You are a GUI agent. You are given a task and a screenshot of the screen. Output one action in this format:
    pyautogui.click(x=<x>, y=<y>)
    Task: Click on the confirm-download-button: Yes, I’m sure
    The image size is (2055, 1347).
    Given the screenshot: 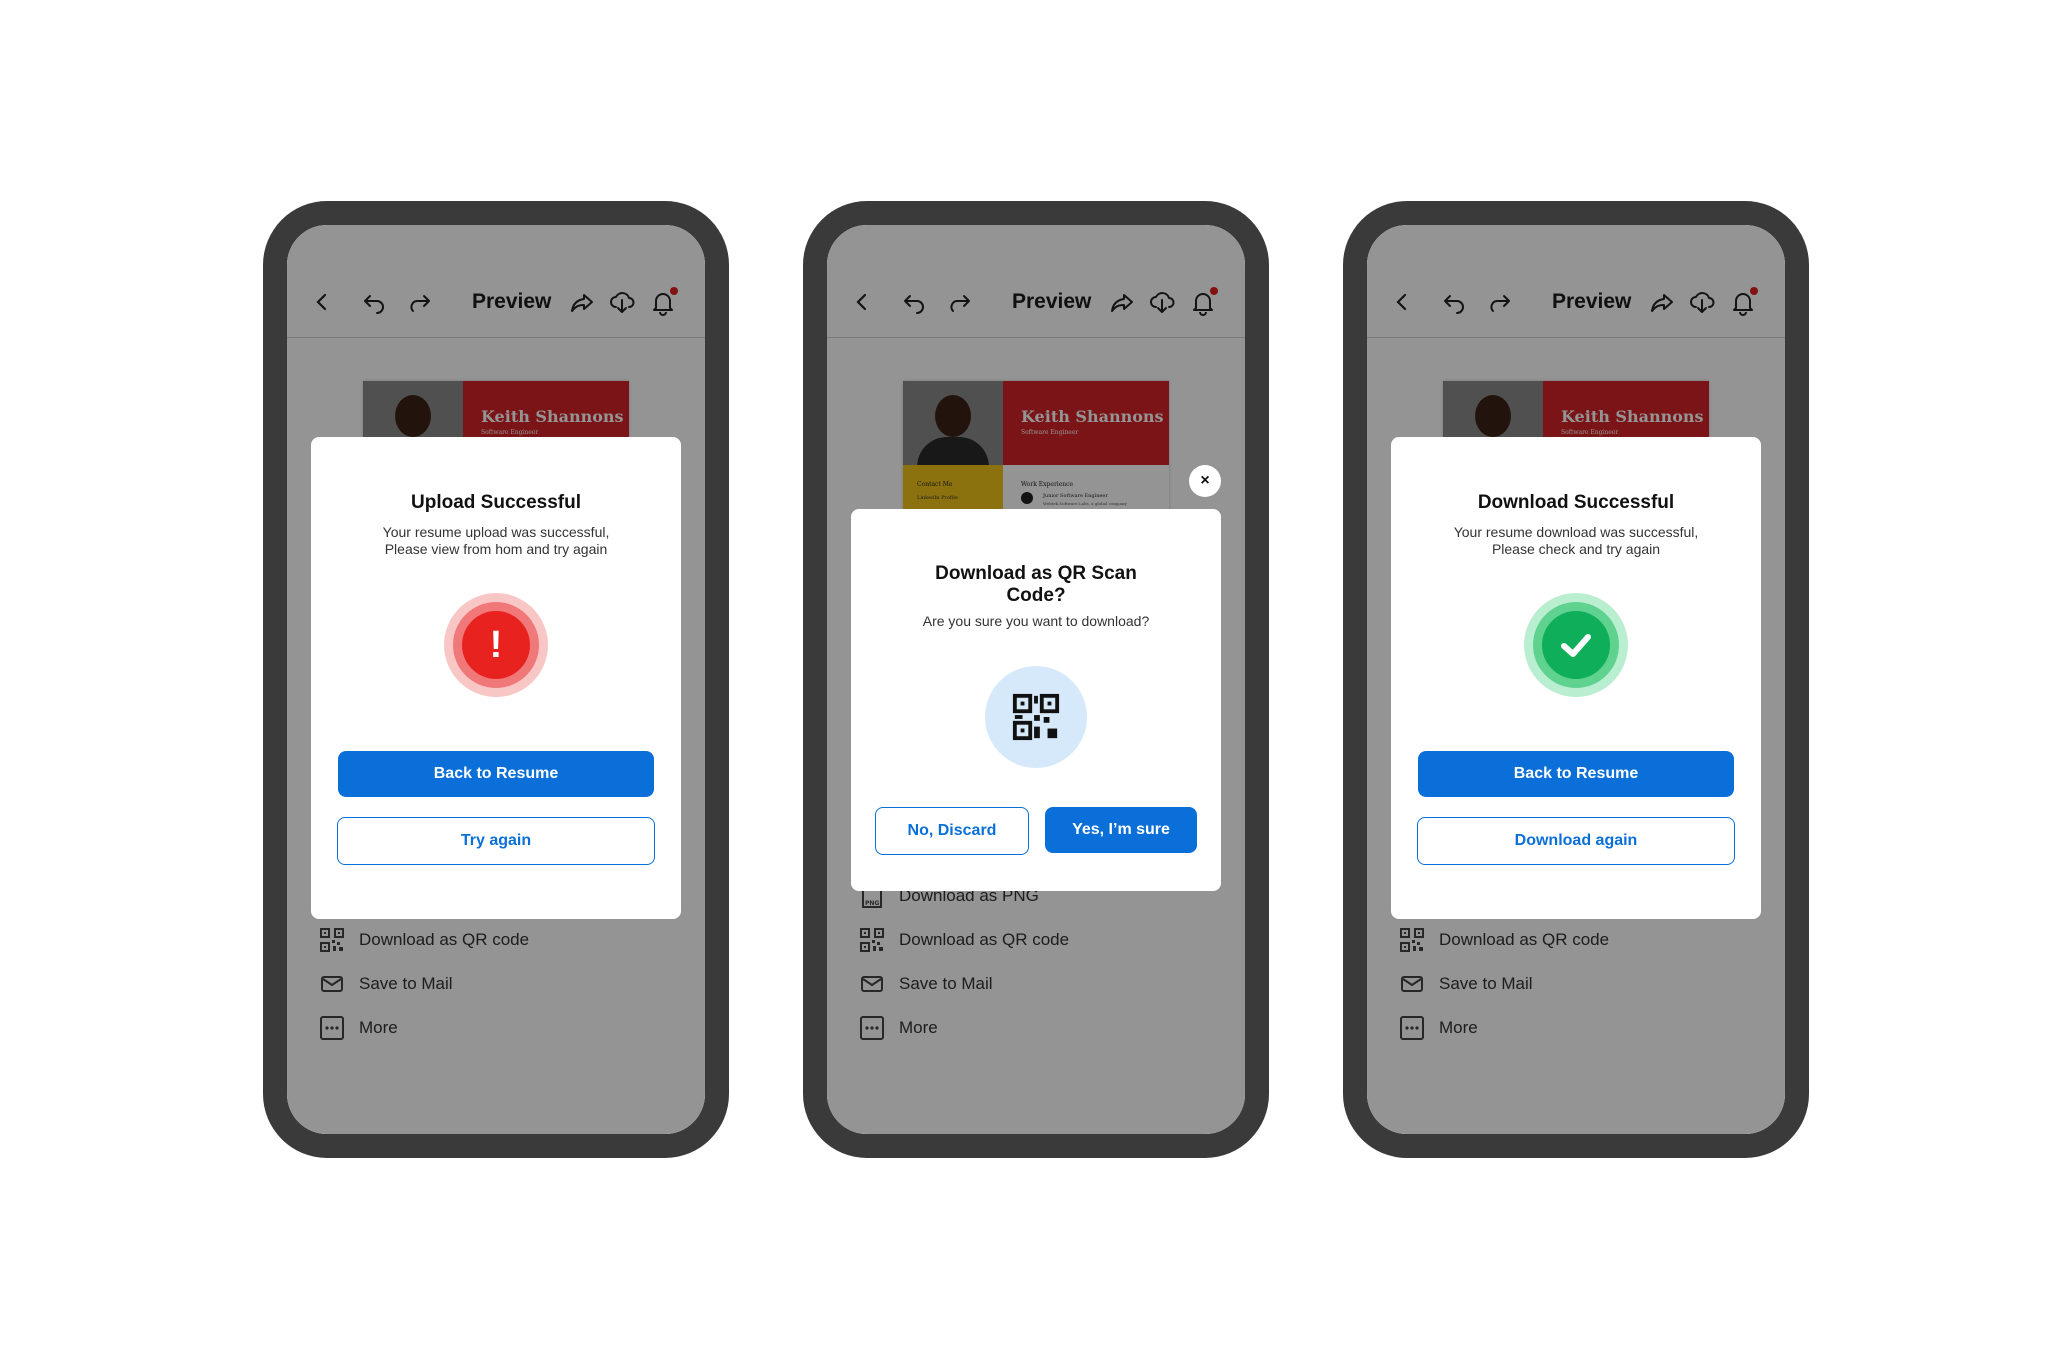 What is the action you would take?
    pyautogui.click(x=1121, y=830)
    